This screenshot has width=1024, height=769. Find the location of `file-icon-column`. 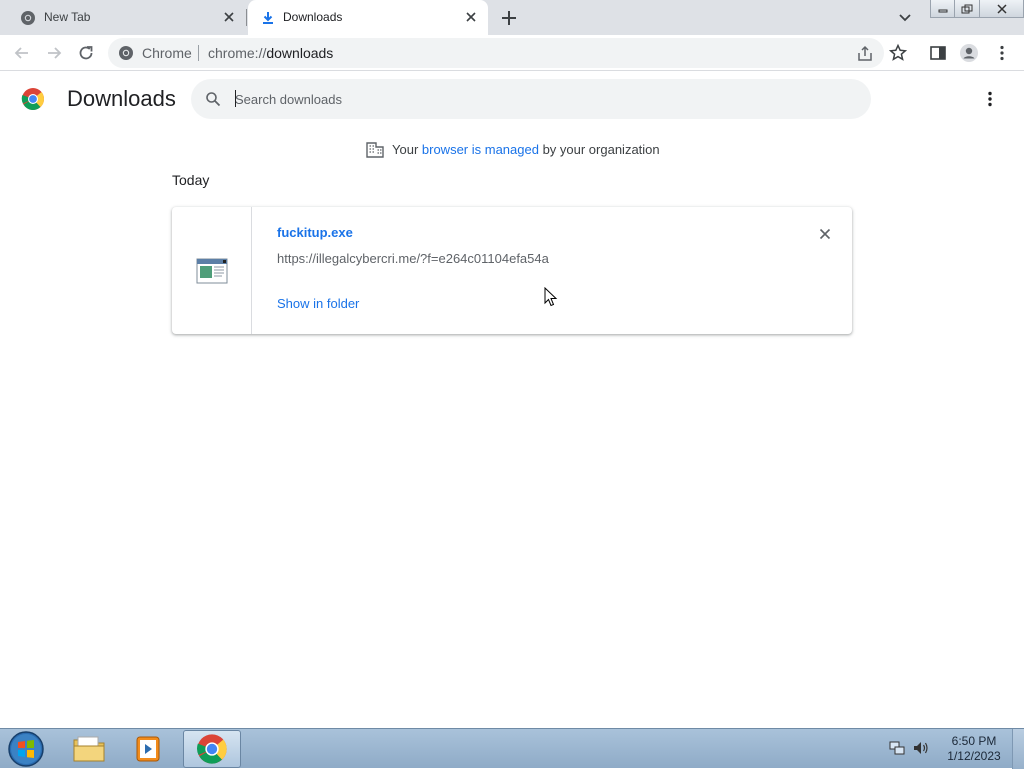

file-icon-column is located at coordinates (212, 270).